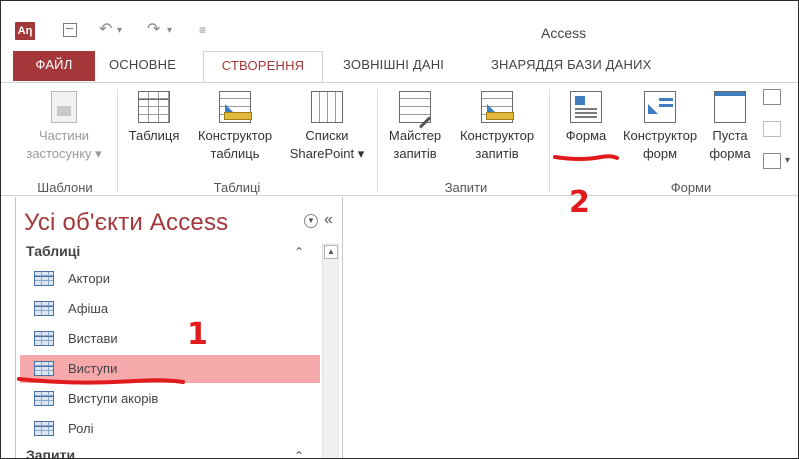 The height and width of the screenshot is (459, 799). I want to click on list-item: Виступи акорів, so click(170, 399).